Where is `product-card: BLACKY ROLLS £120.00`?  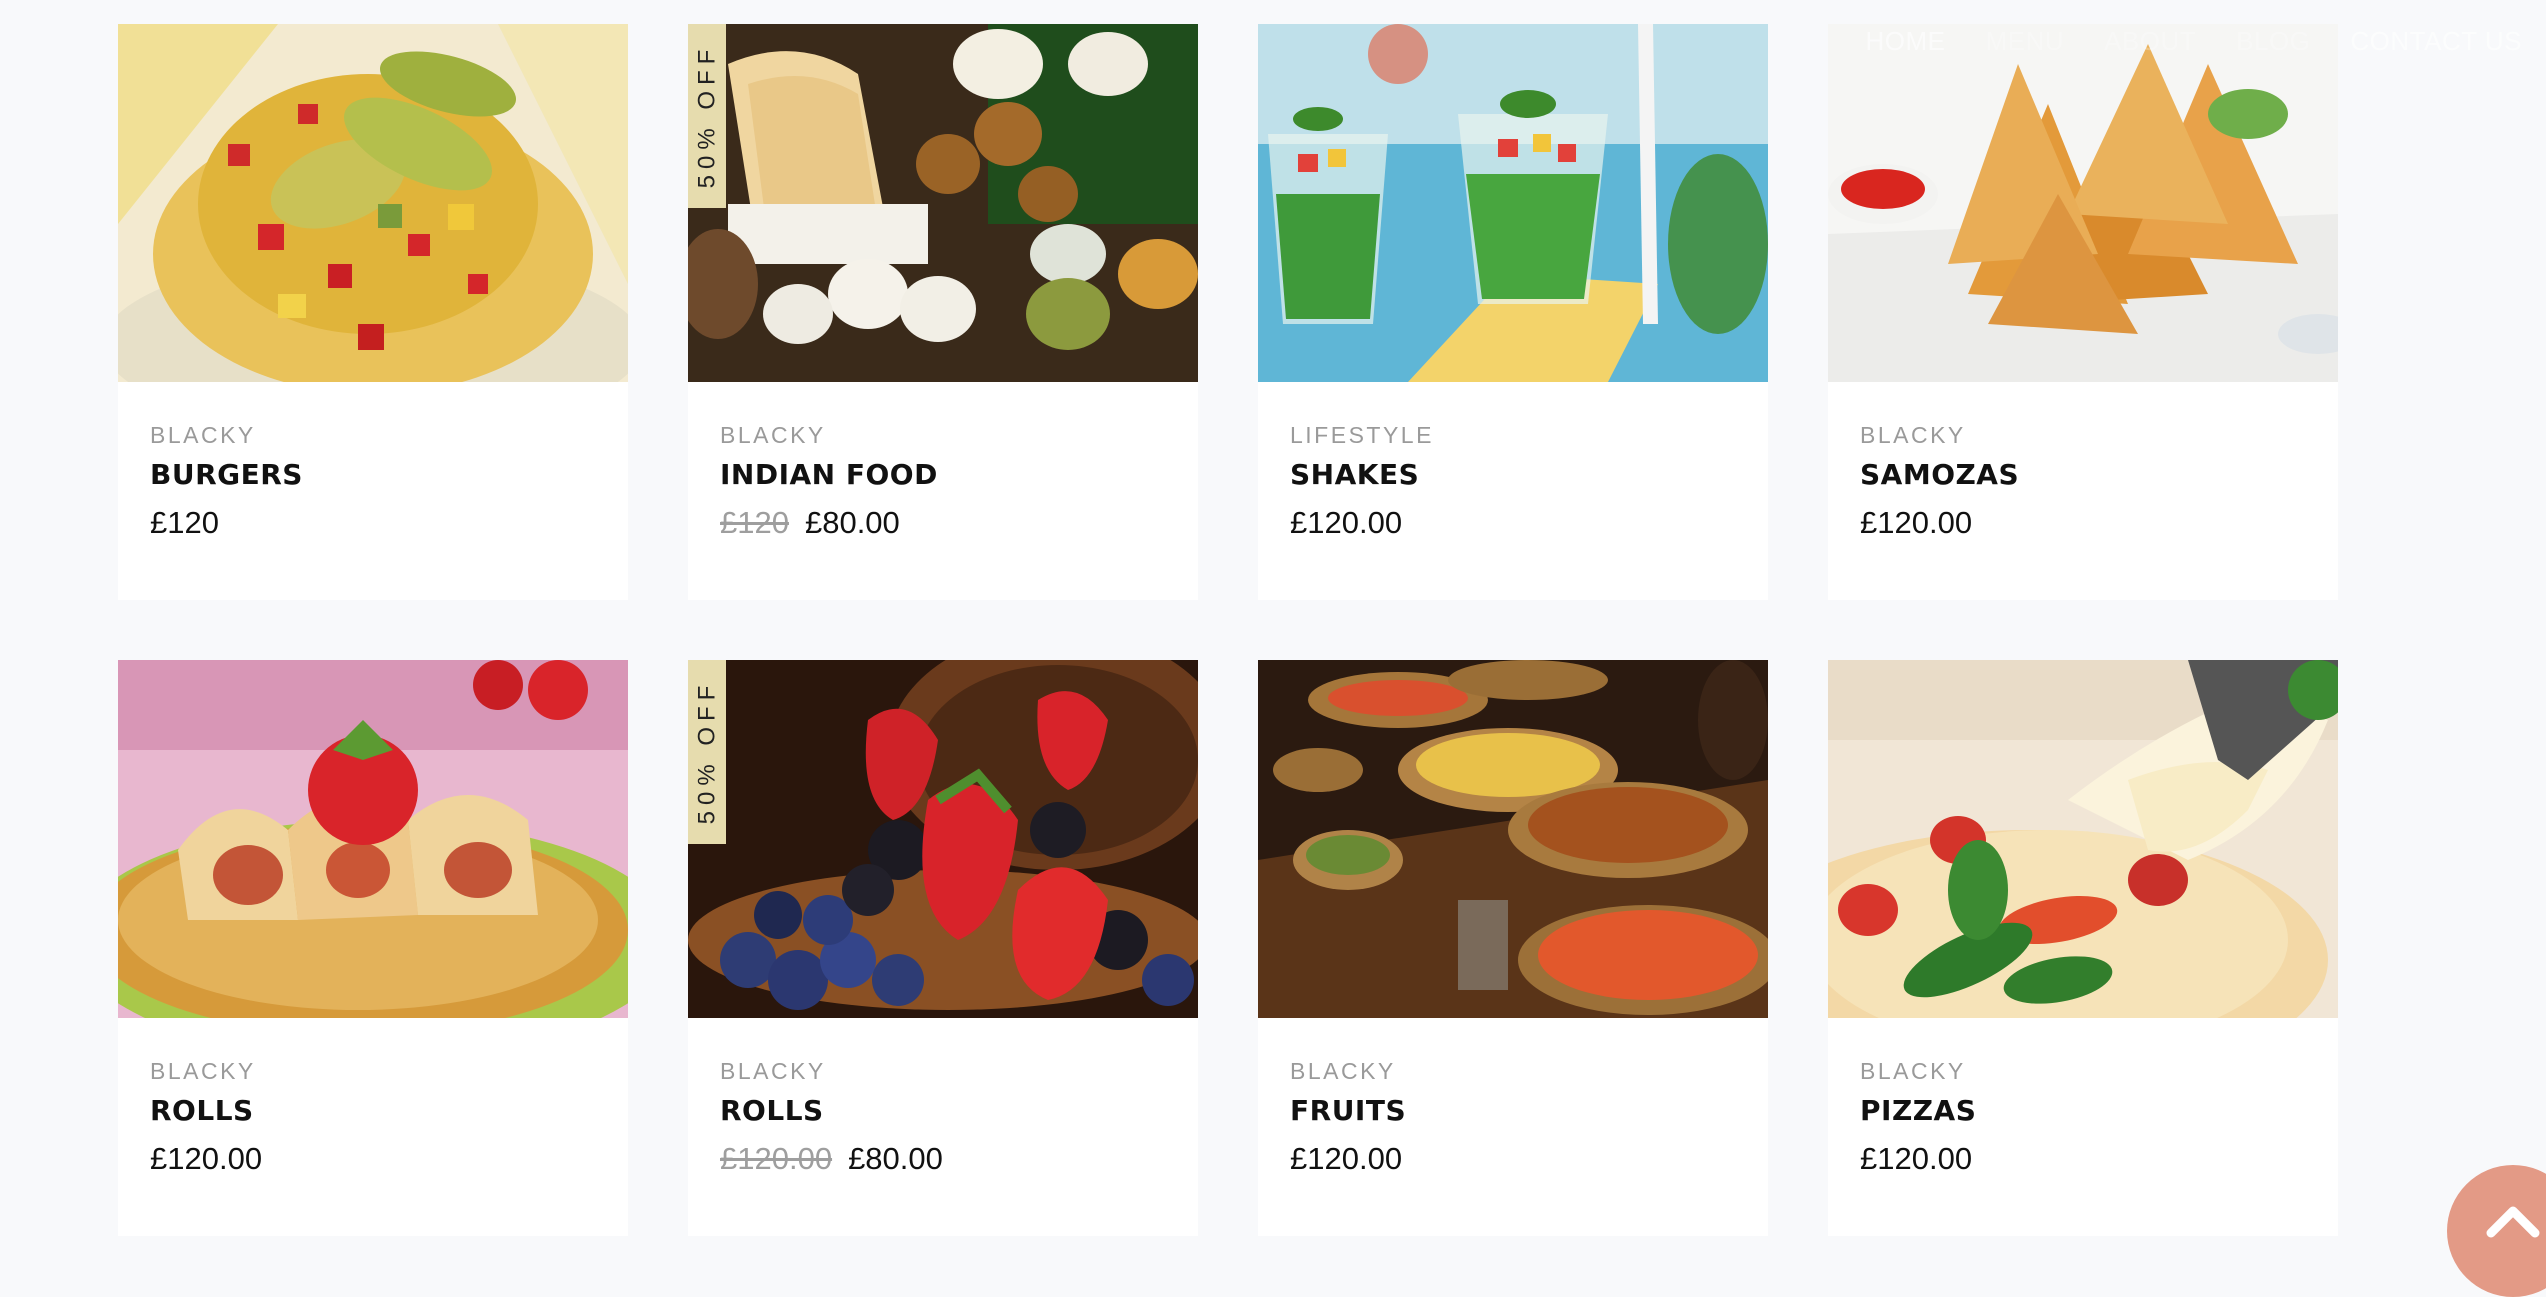
product-card: BLACKY ROLLS £120.00 is located at coordinates (373, 948).